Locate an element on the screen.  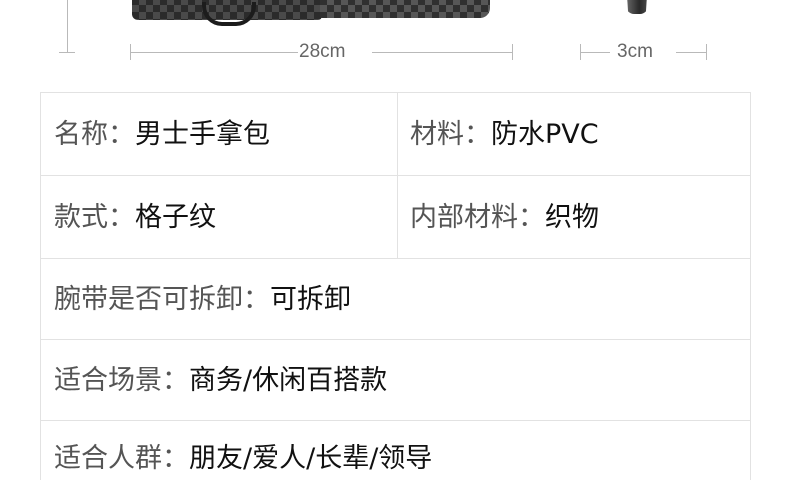
spec-label-style: 款式： is located at coordinates (94, 217).